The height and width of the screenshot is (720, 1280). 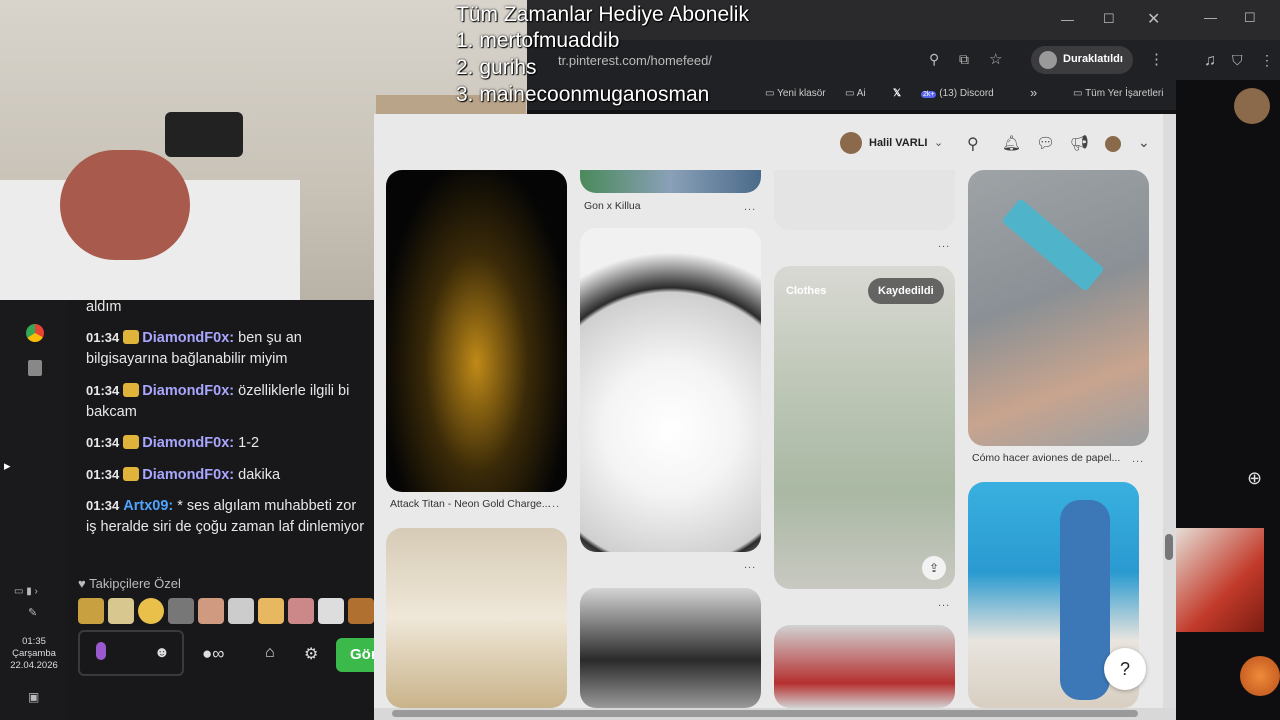 What do you see at coordinates (32, 612) in the screenshot?
I see `pen-icon: ✎` at bounding box center [32, 612].